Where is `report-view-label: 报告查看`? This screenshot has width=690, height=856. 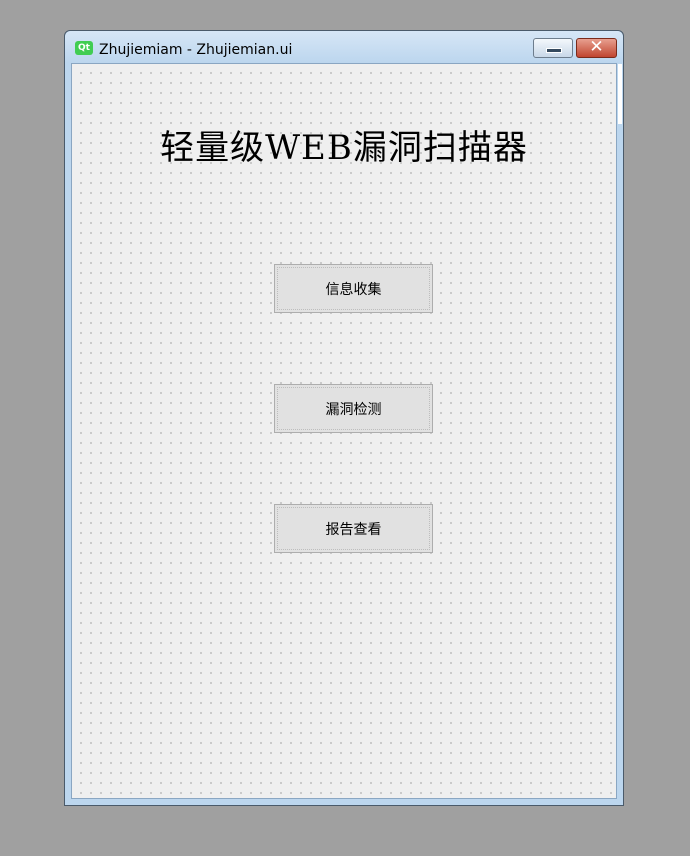
report-view-label: 报告查看 is located at coordinates (353, 529).